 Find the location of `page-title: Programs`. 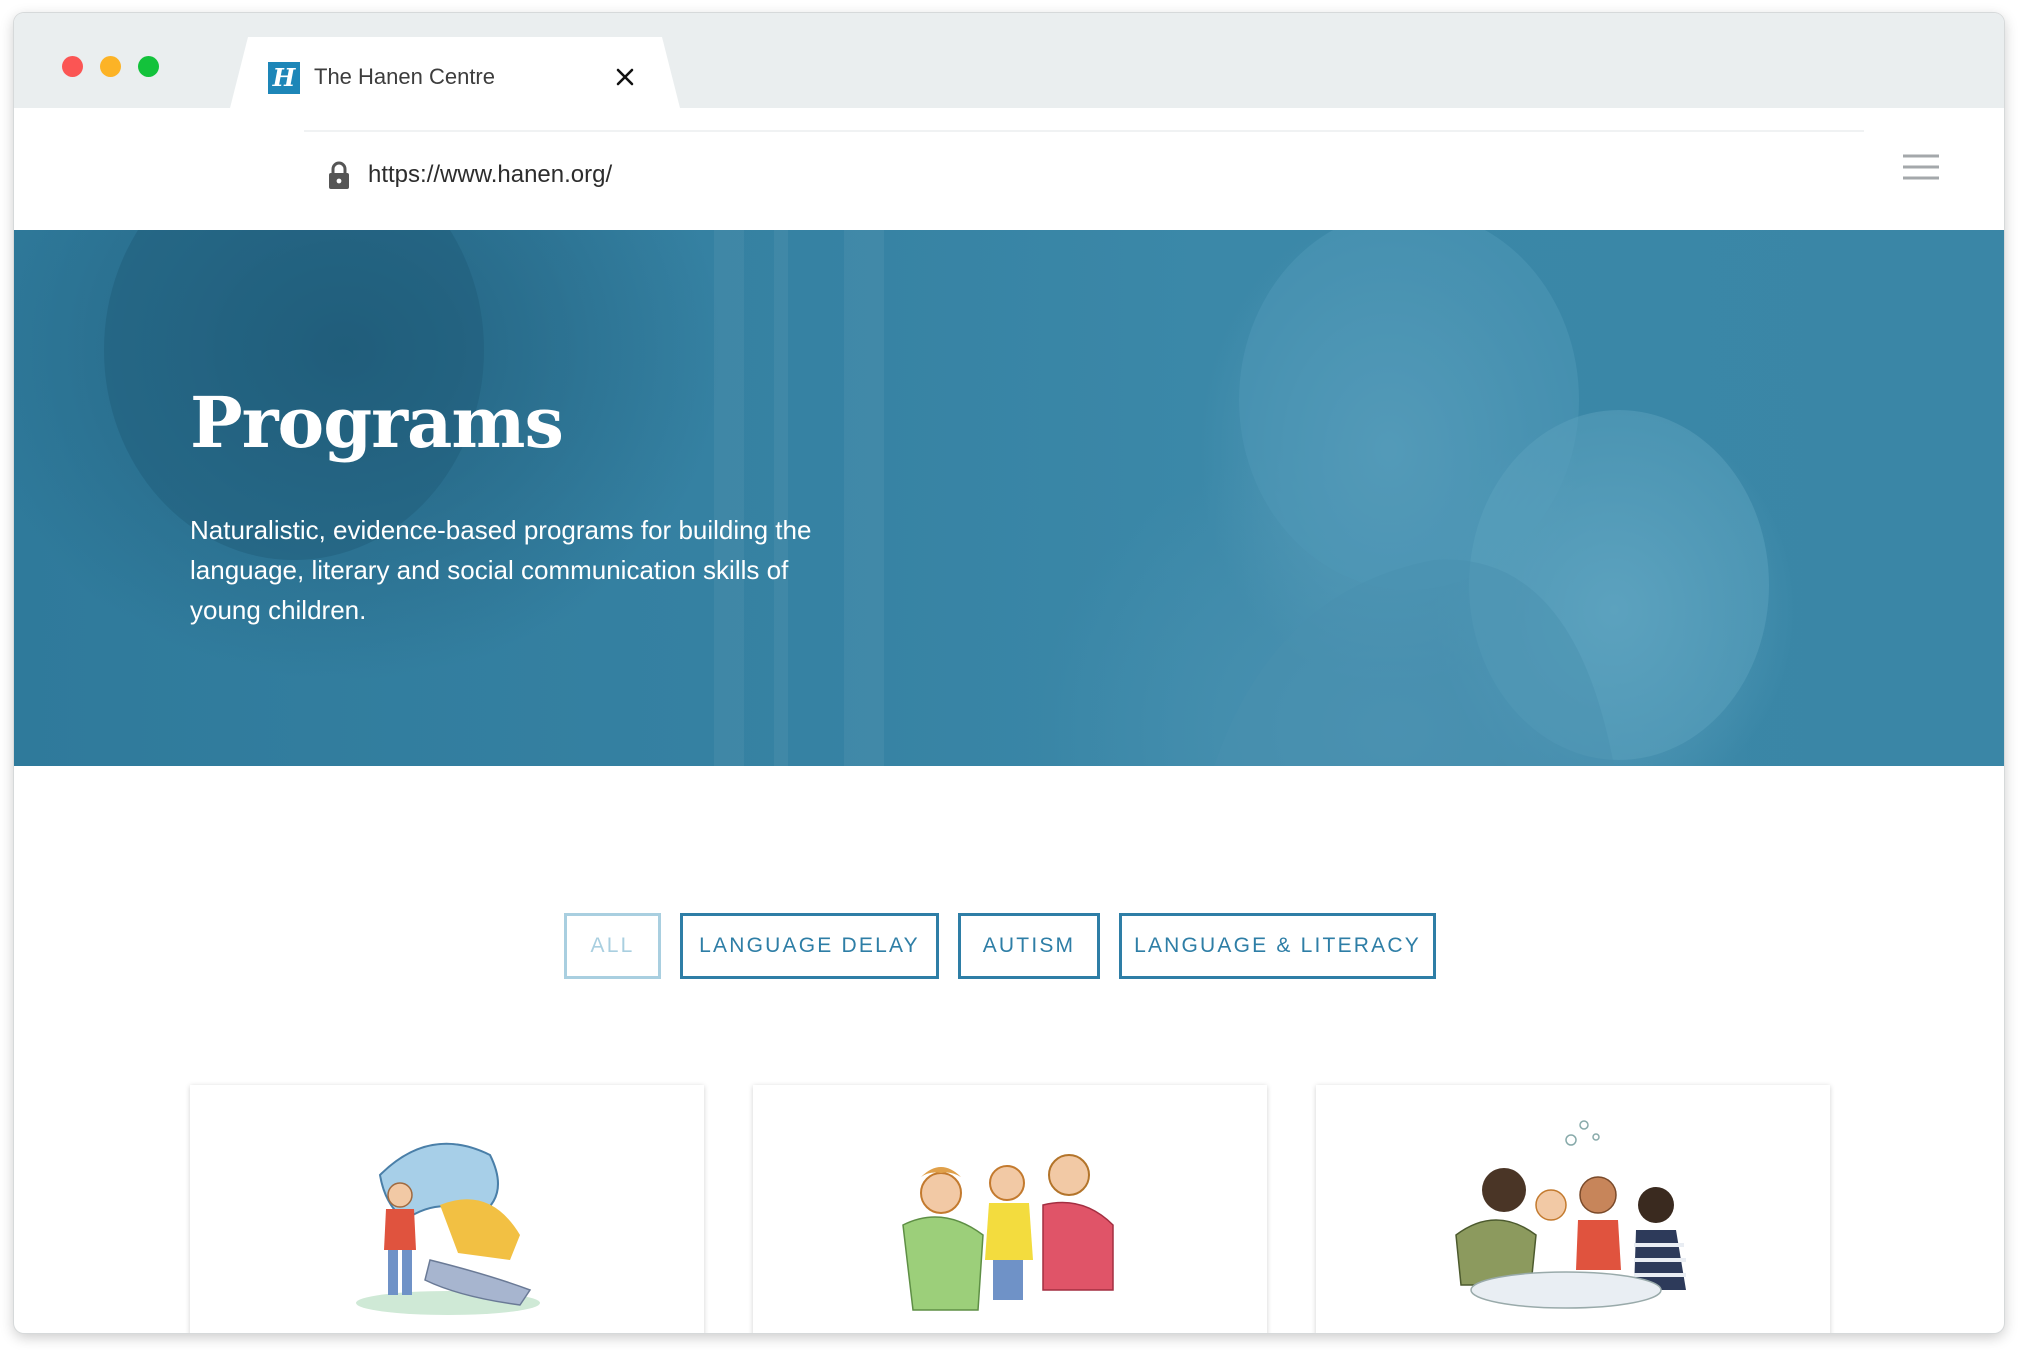

page-title: Programs is located at coordinates (377, 422).